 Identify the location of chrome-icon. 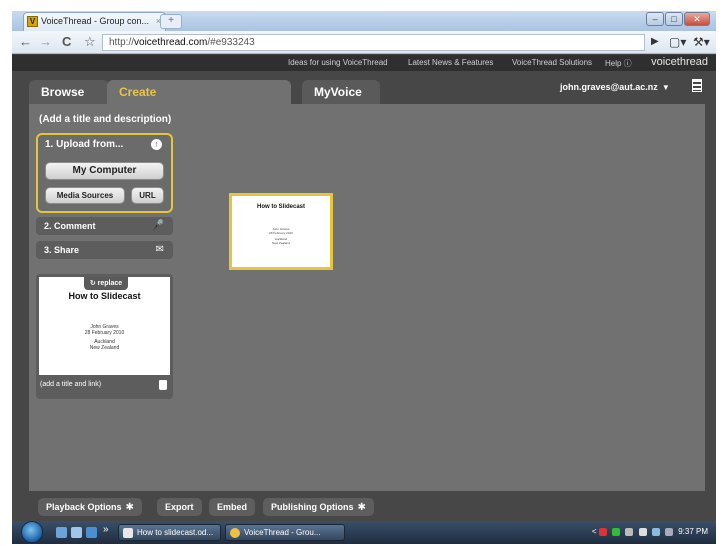
(235, 533).